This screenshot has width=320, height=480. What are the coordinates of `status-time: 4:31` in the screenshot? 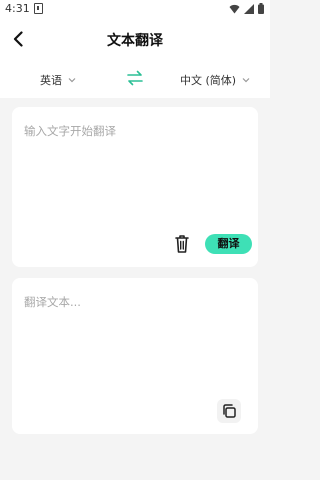 It's located at (17, 8).